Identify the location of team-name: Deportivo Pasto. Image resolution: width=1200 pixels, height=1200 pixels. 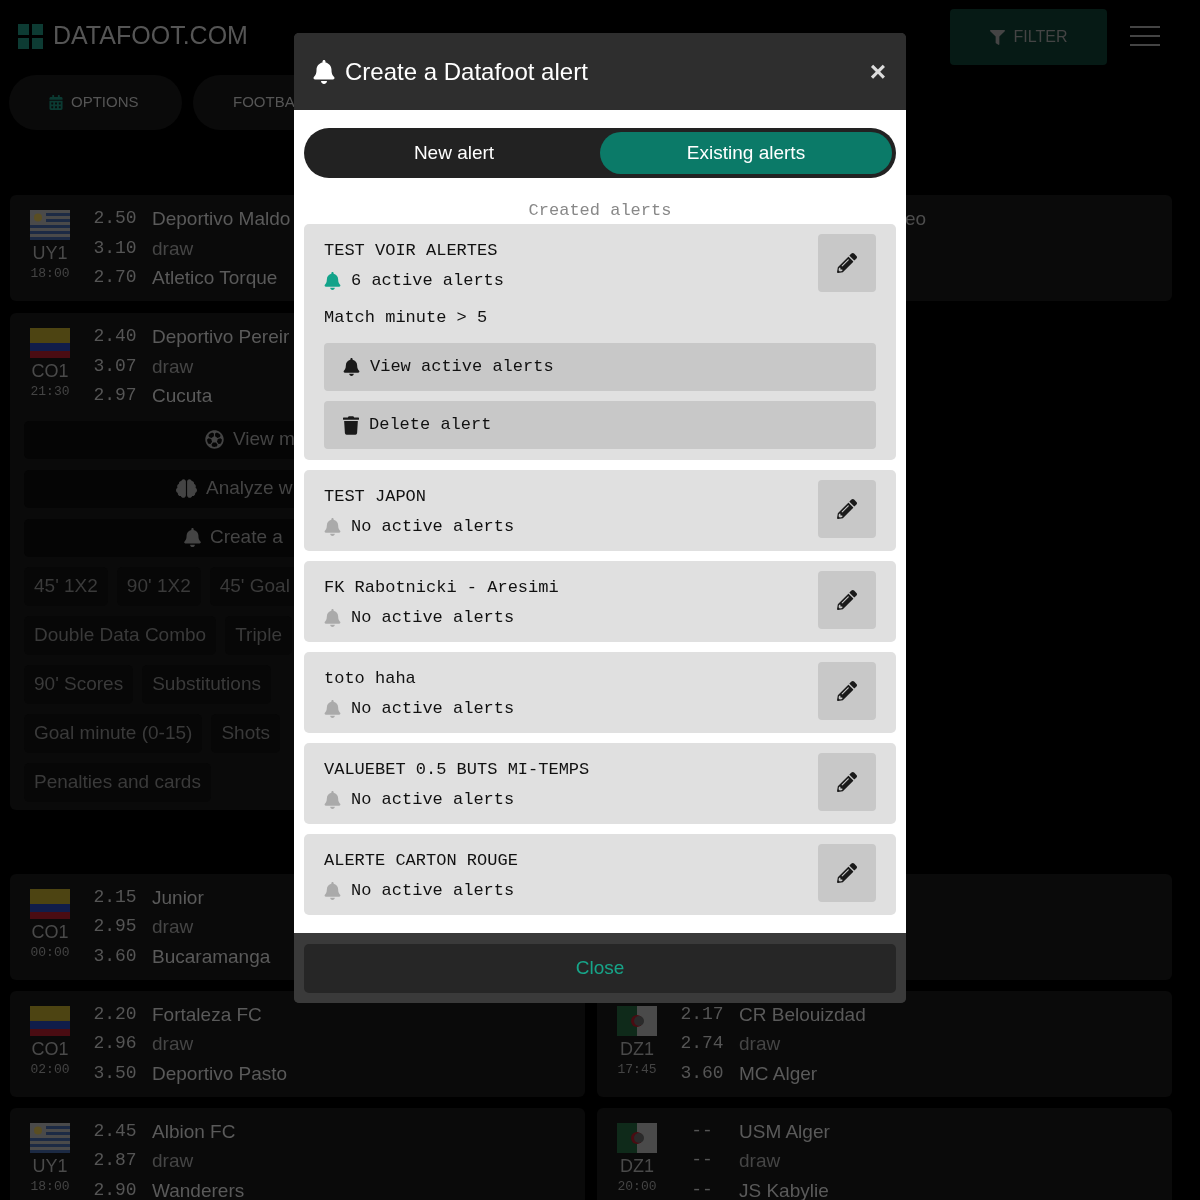
(220, 1073).